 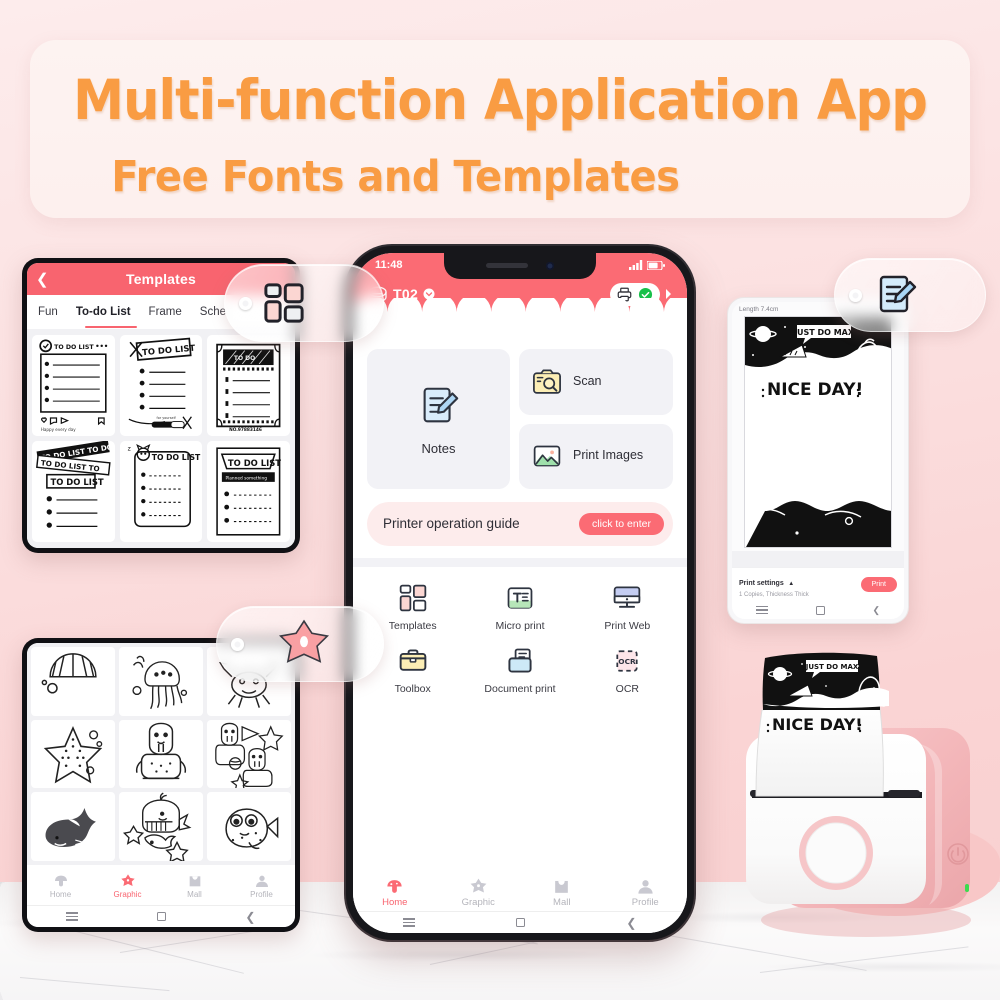 I want to click on graphic-badge, so click(x=300, y=644).